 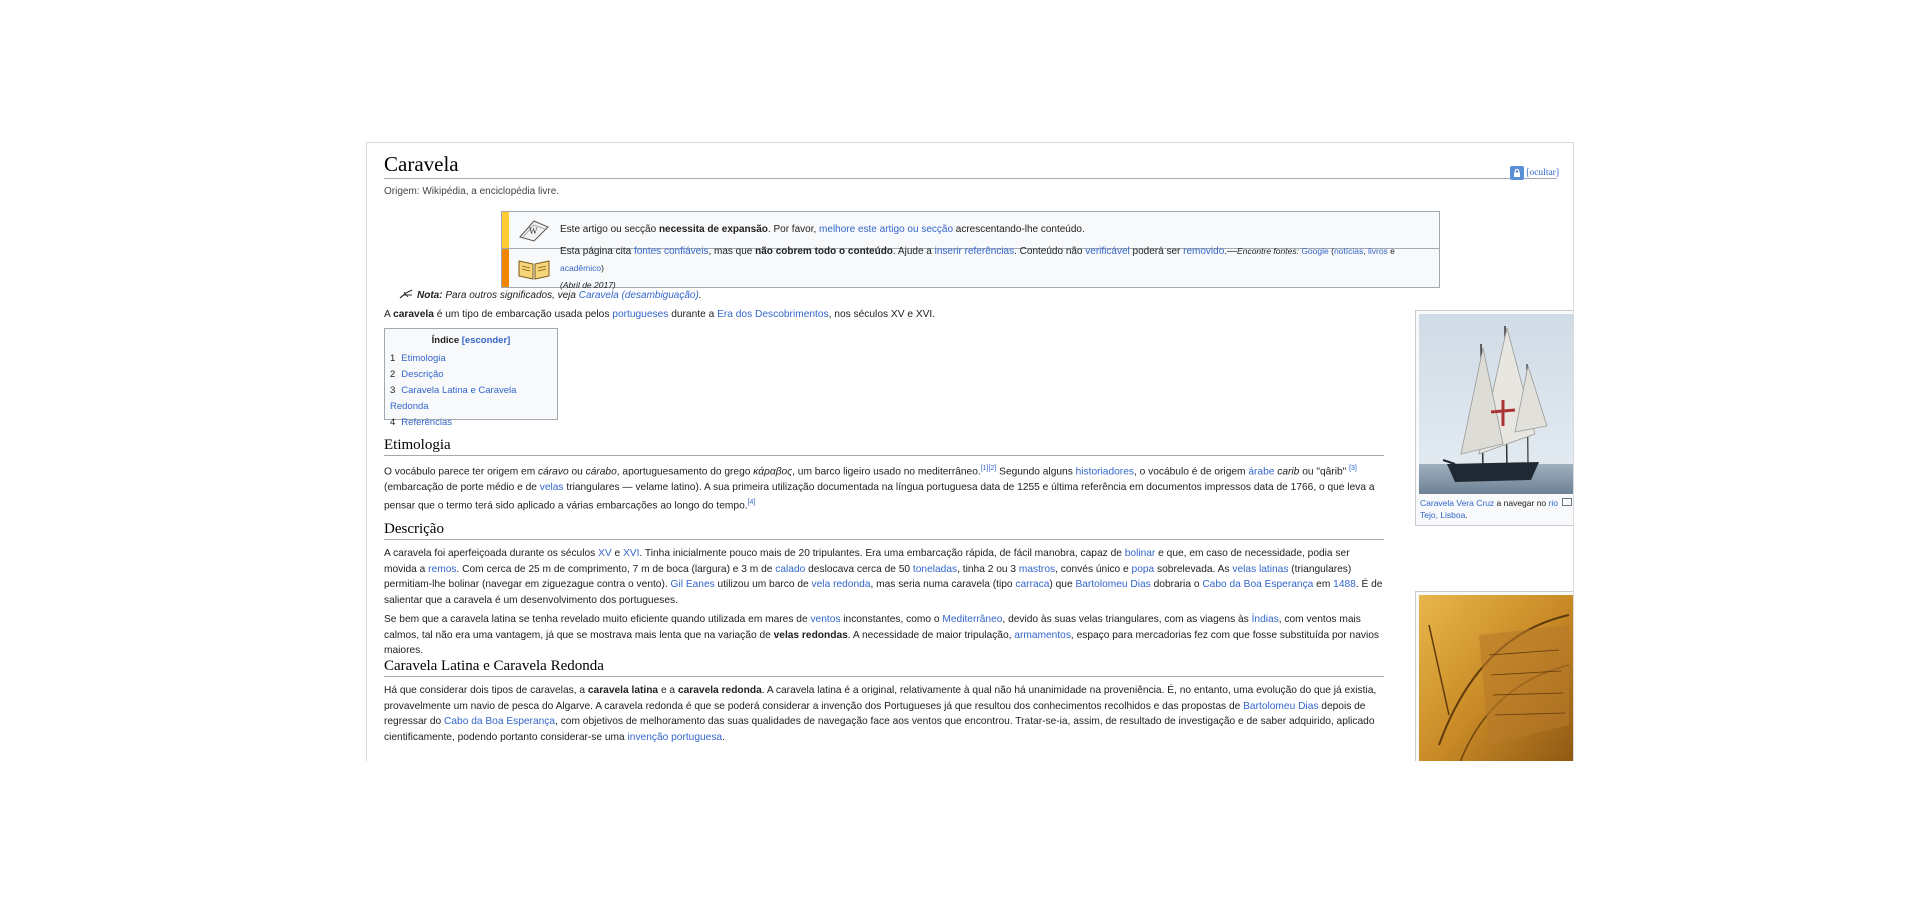 What do you see at coordinates (486, 340) in the screenshot?
I see `toc-toggle: [esconder]` at bounding box center [486, 340].